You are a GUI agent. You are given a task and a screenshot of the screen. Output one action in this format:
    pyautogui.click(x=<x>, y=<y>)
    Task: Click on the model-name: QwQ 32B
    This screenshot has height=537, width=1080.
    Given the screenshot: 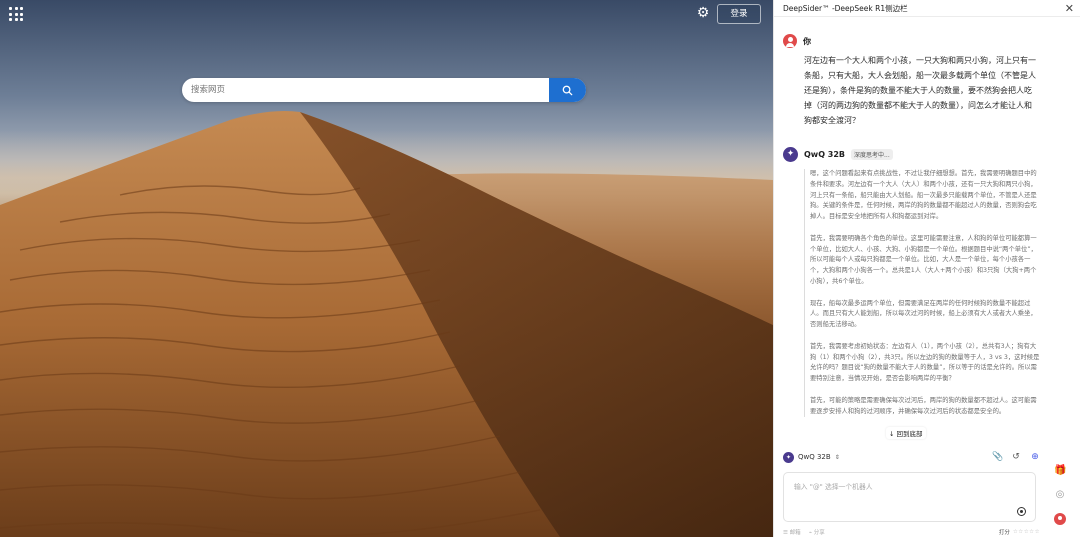 What is the action you would take?
    pyautogui.click(x=814, y=457)
    